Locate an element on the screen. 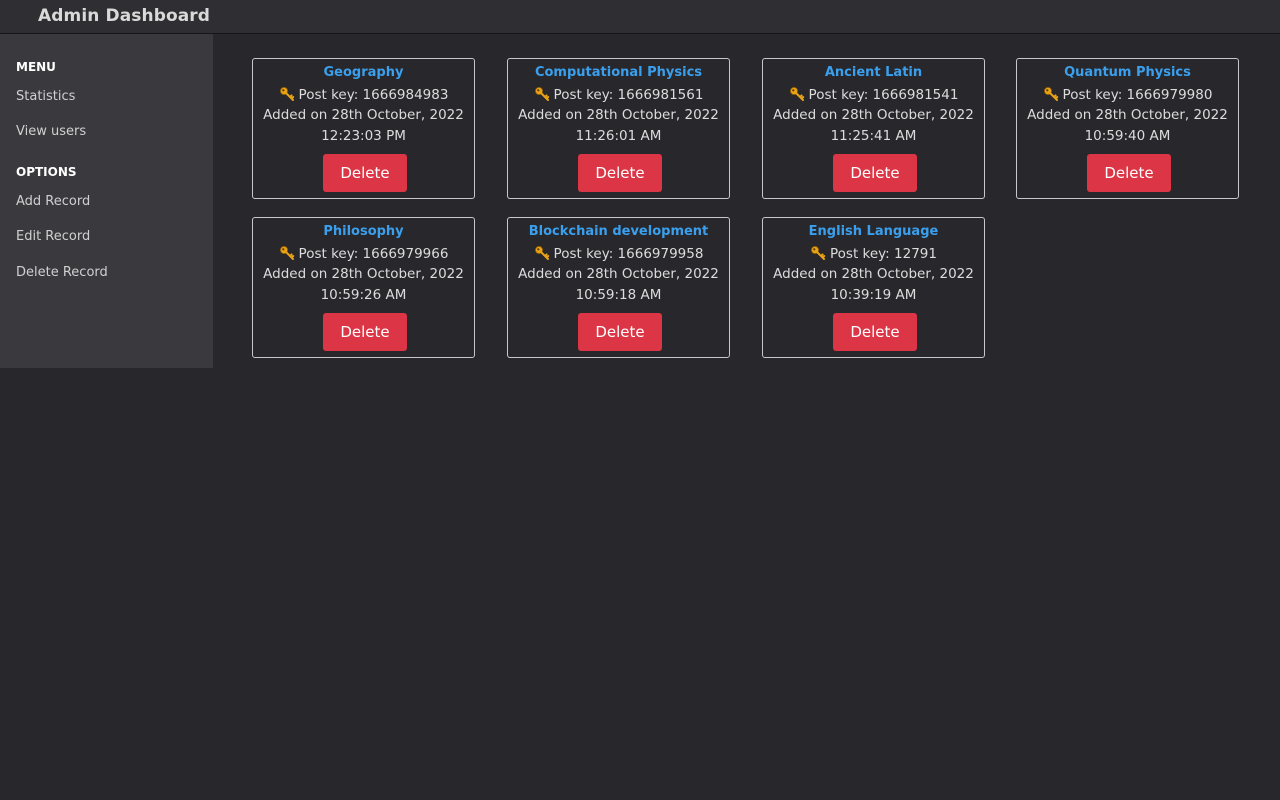  added-time: 10:59:40 AM is located at coordinates (1127, 136).